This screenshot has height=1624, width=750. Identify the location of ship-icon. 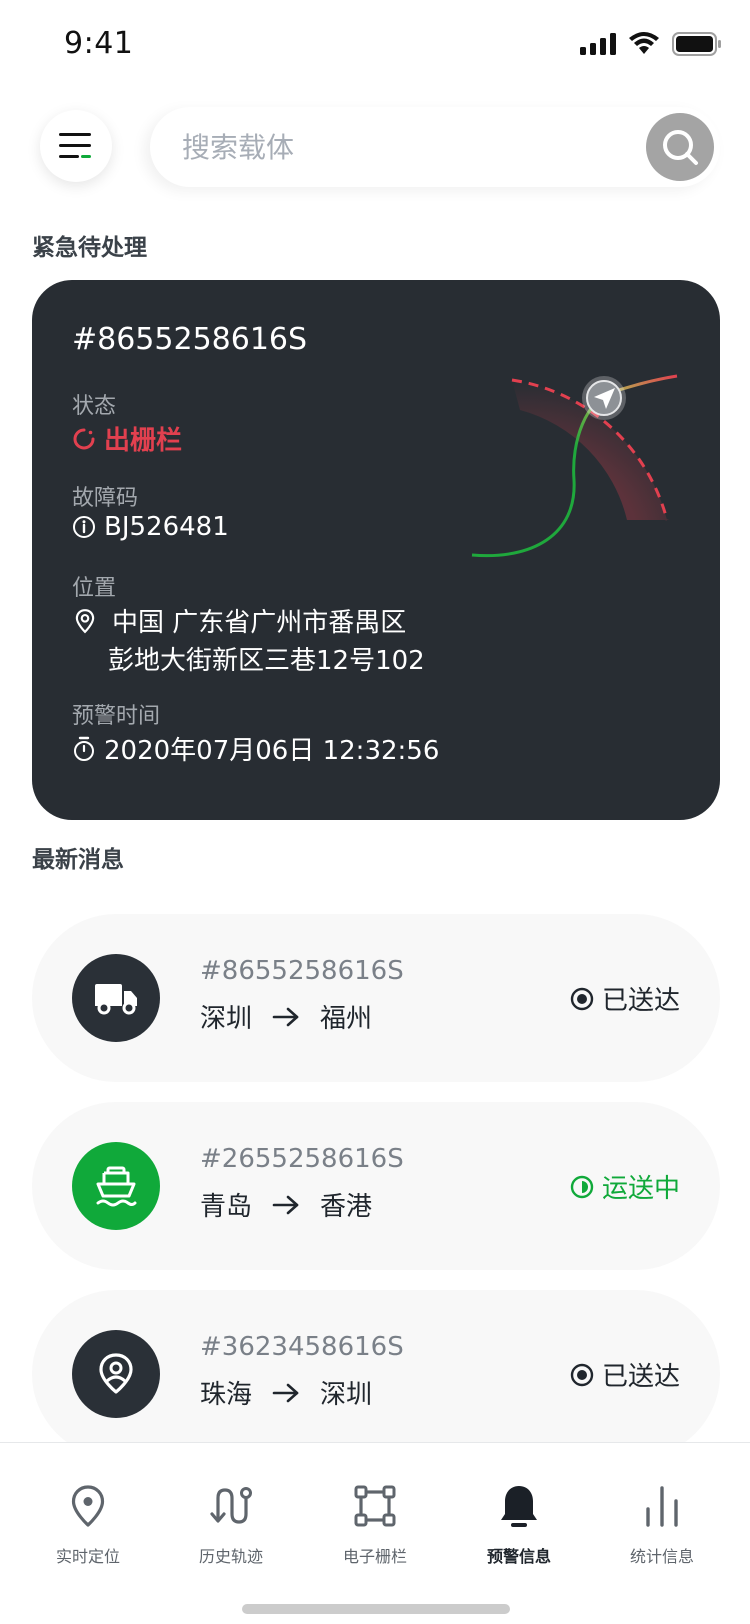
(116, 1186).